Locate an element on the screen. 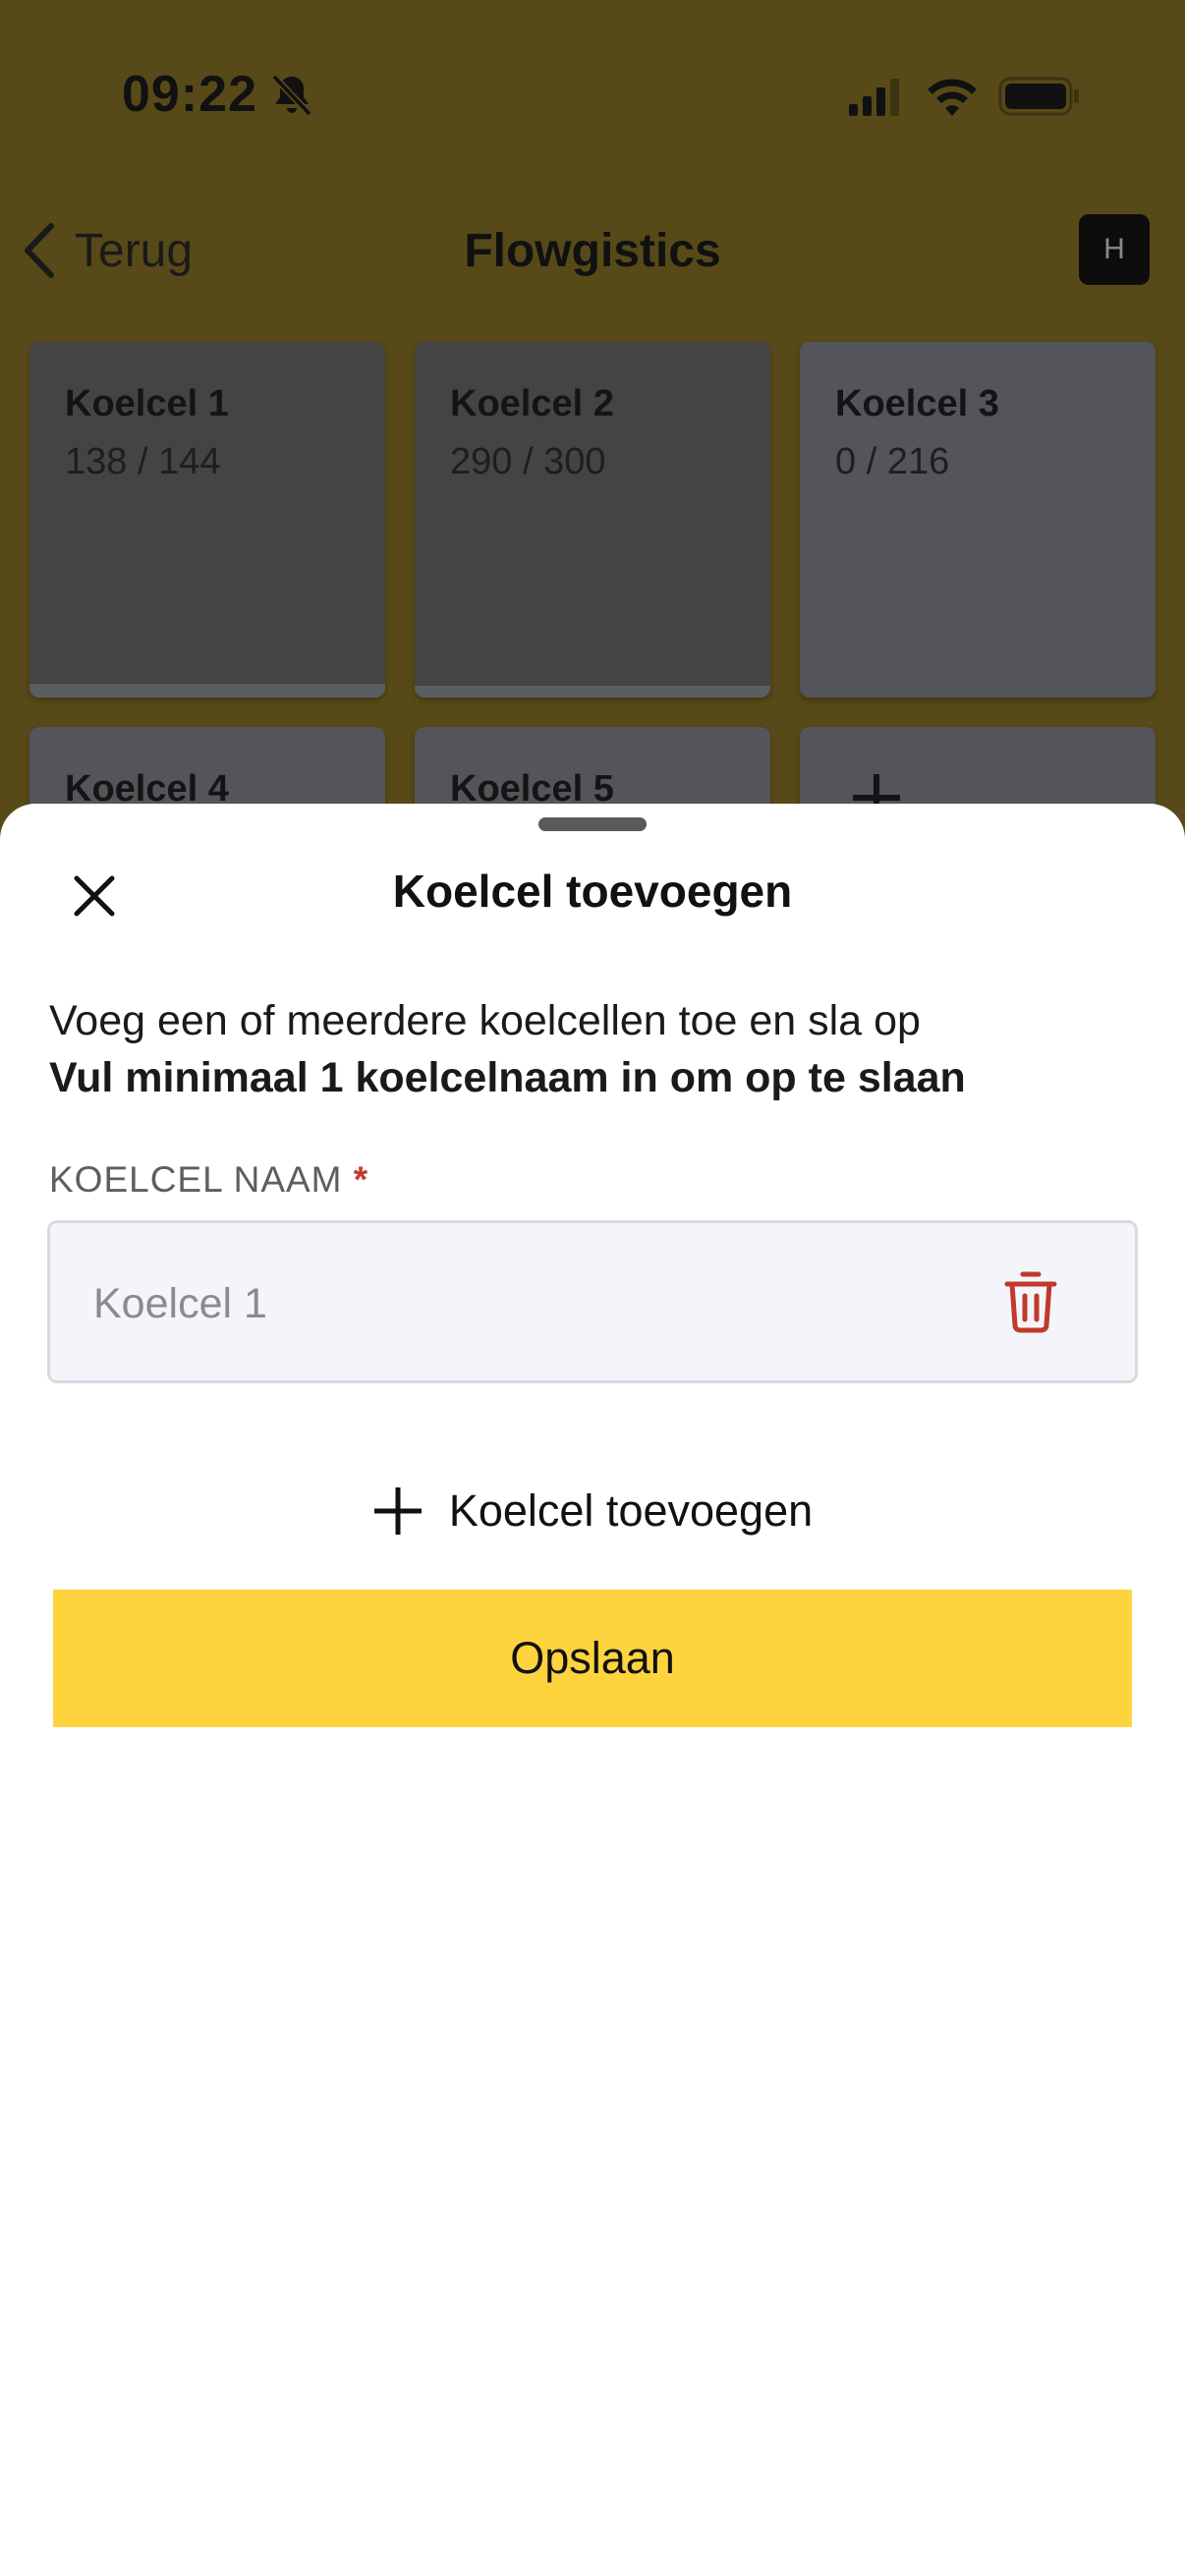  add-koelcel-row-button: Koelcel toevoegen is located at coordinates (592, 1511).